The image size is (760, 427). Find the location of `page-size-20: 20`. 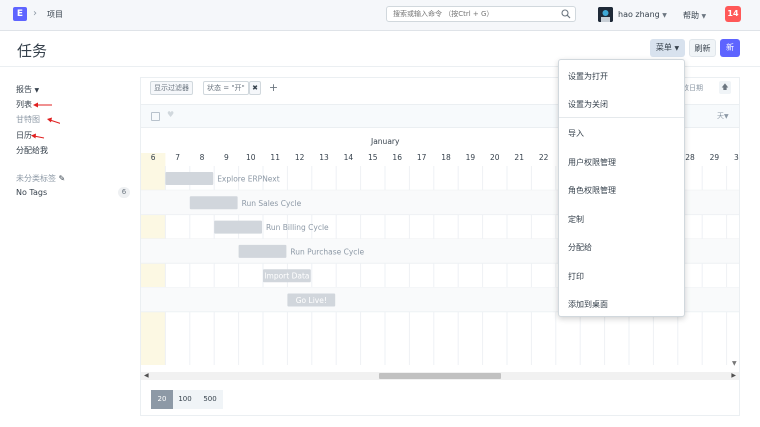

page-size-20: 20 is located at coordinates (162, 399).